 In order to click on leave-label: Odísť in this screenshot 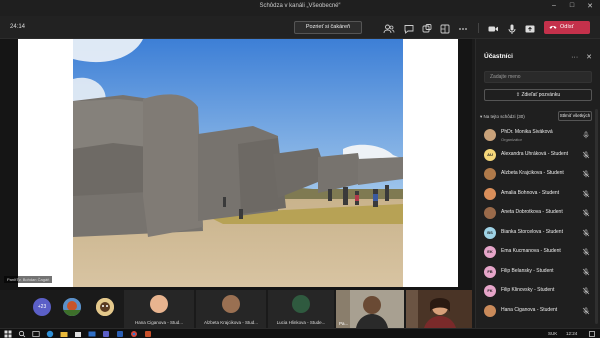, I will do `click(567, 27)`.